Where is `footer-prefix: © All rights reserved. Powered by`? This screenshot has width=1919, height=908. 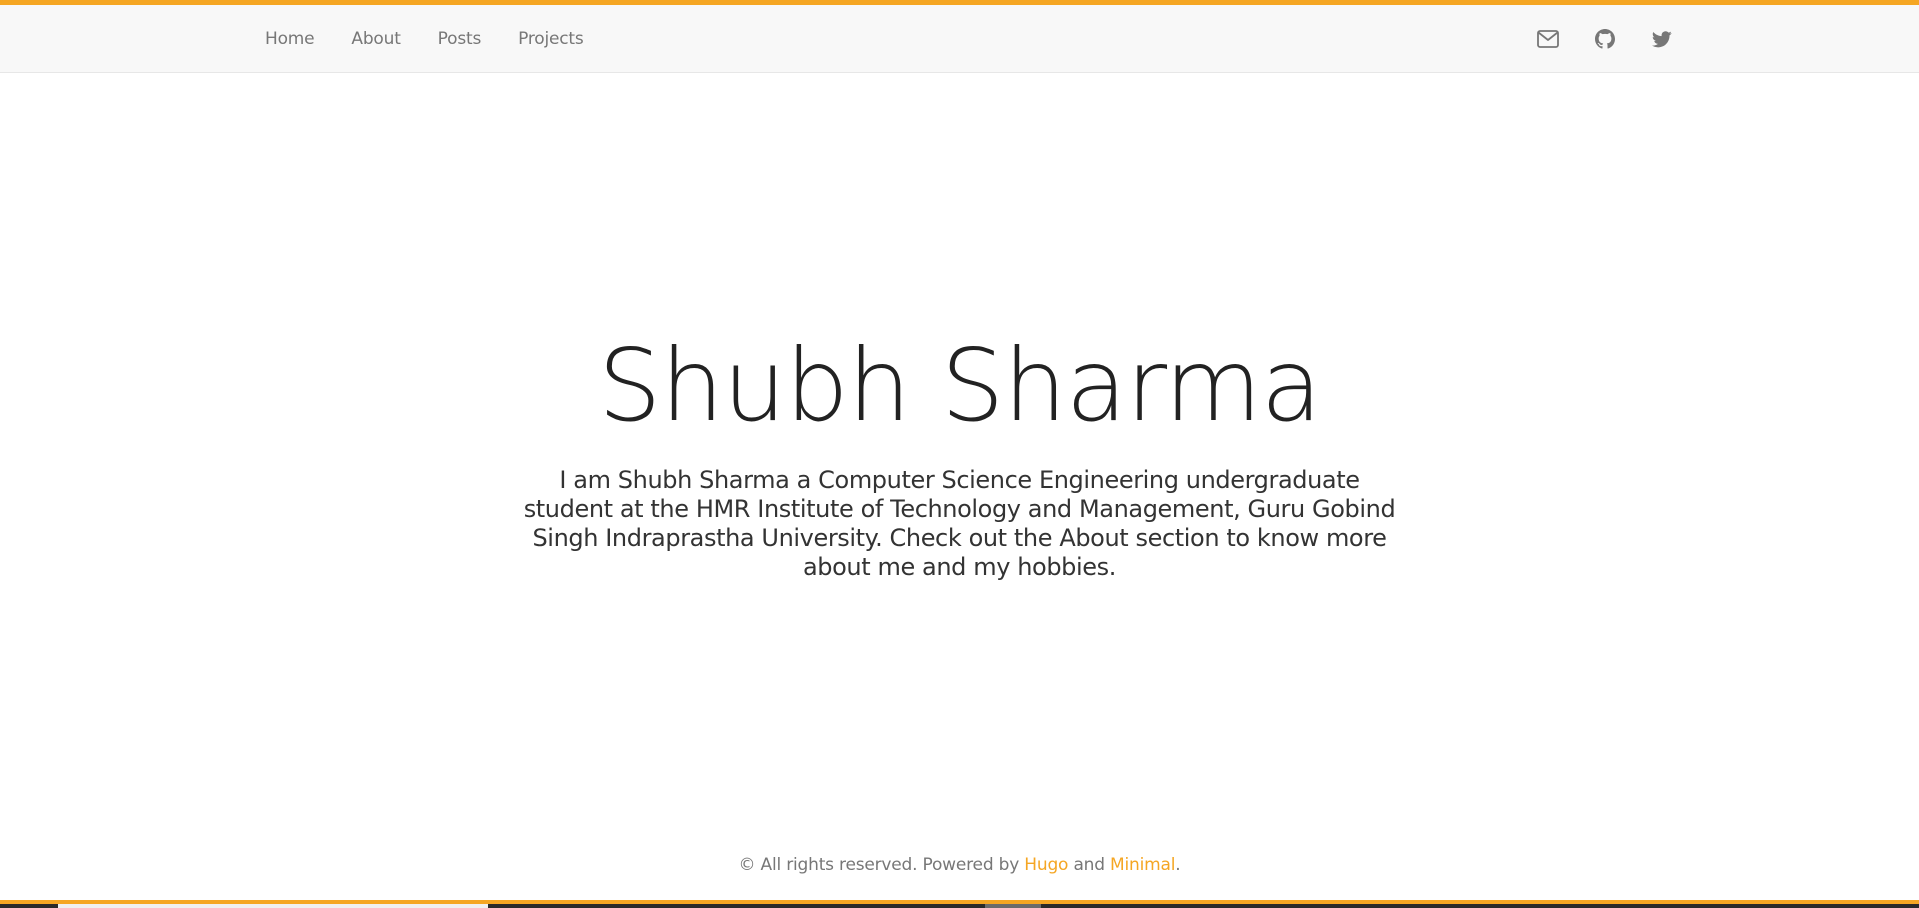 footer-prefix: © All rights reserved. Powered by is located at coordinates (881, 865).